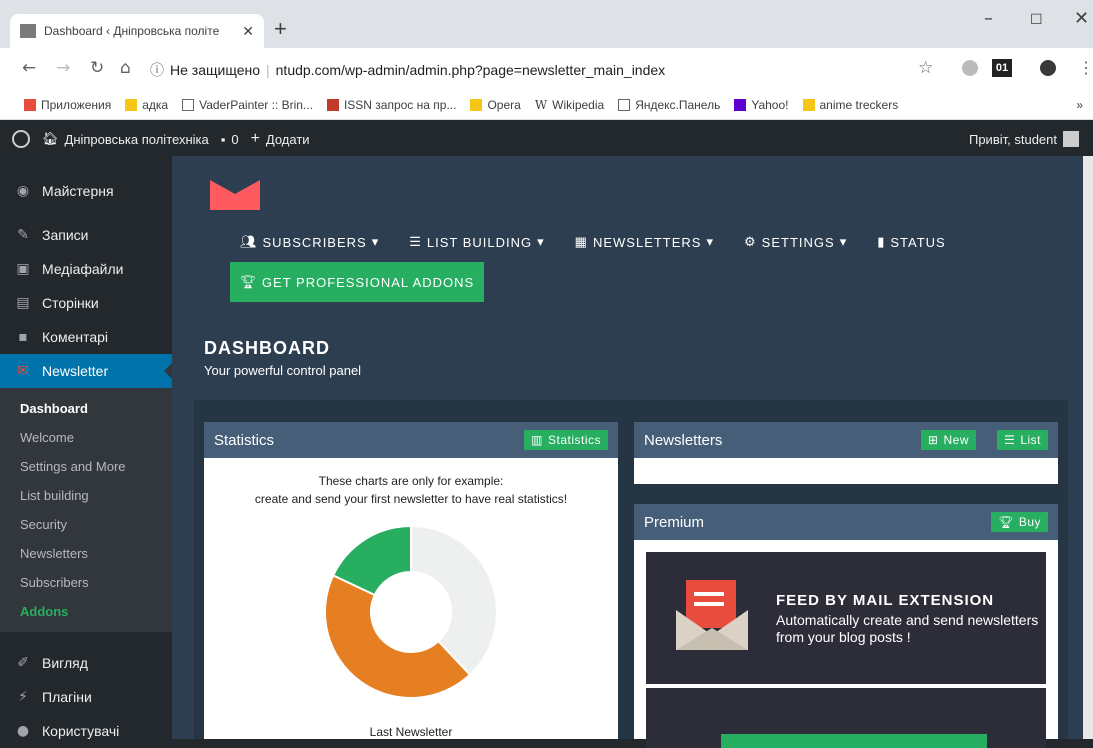  Describe the element at coordinates (1002, 68) in the screenshot. I see `ext-01-icon: 01` at that location.